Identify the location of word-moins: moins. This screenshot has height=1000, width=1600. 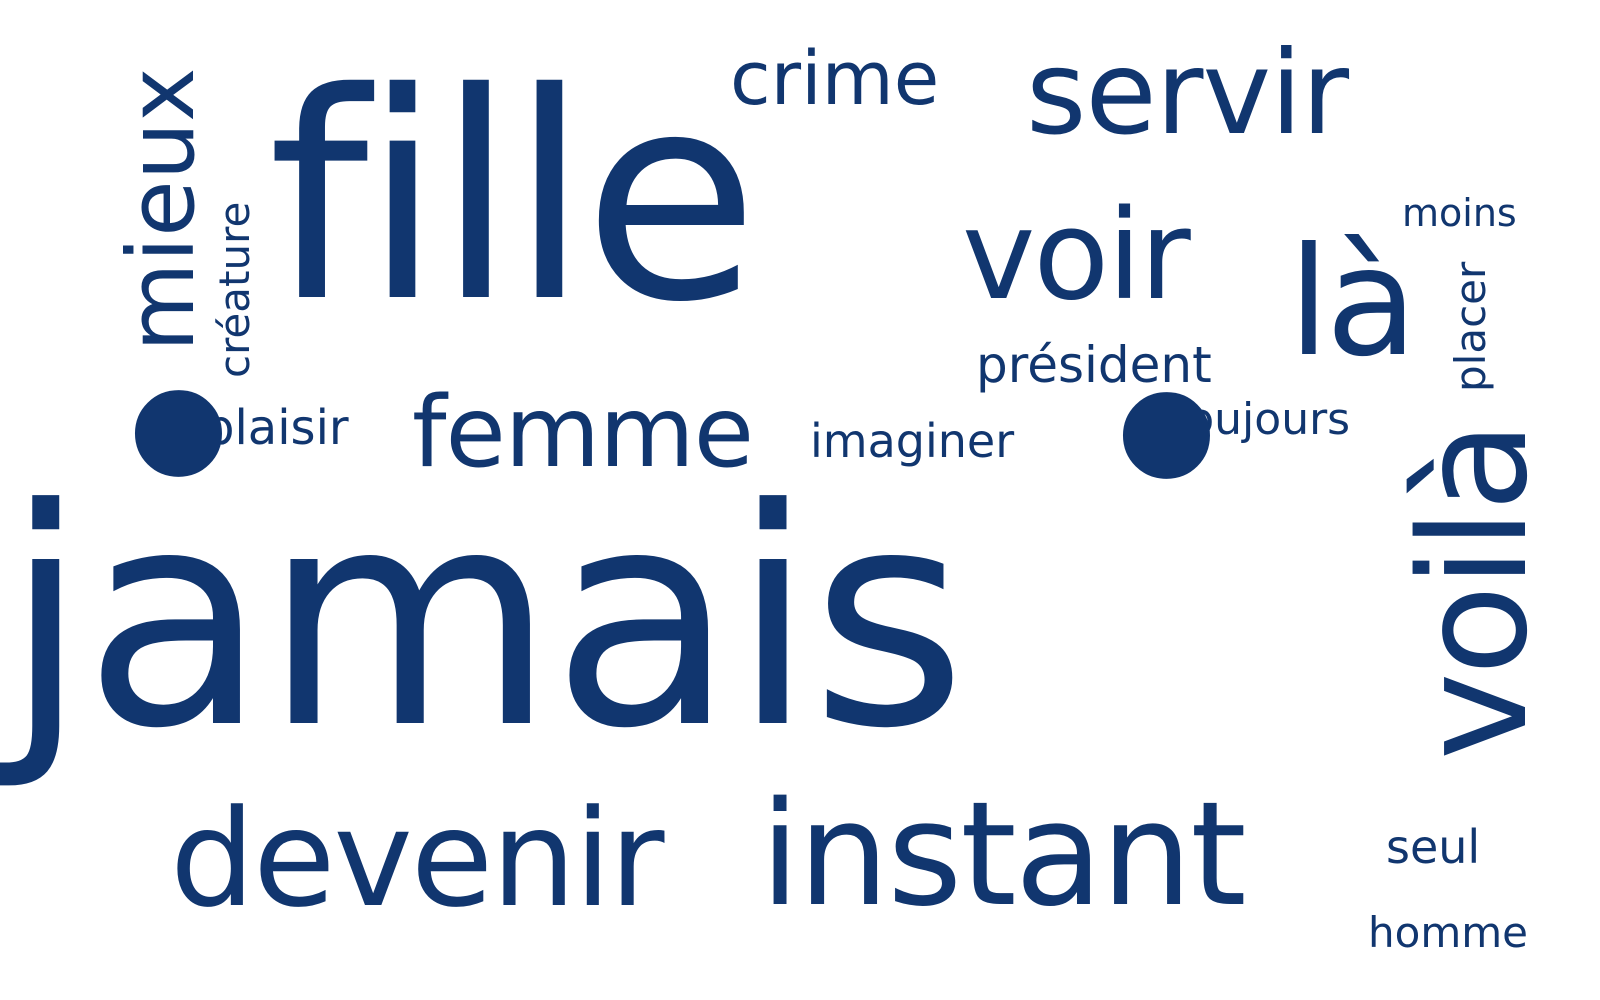
(1459, 213).